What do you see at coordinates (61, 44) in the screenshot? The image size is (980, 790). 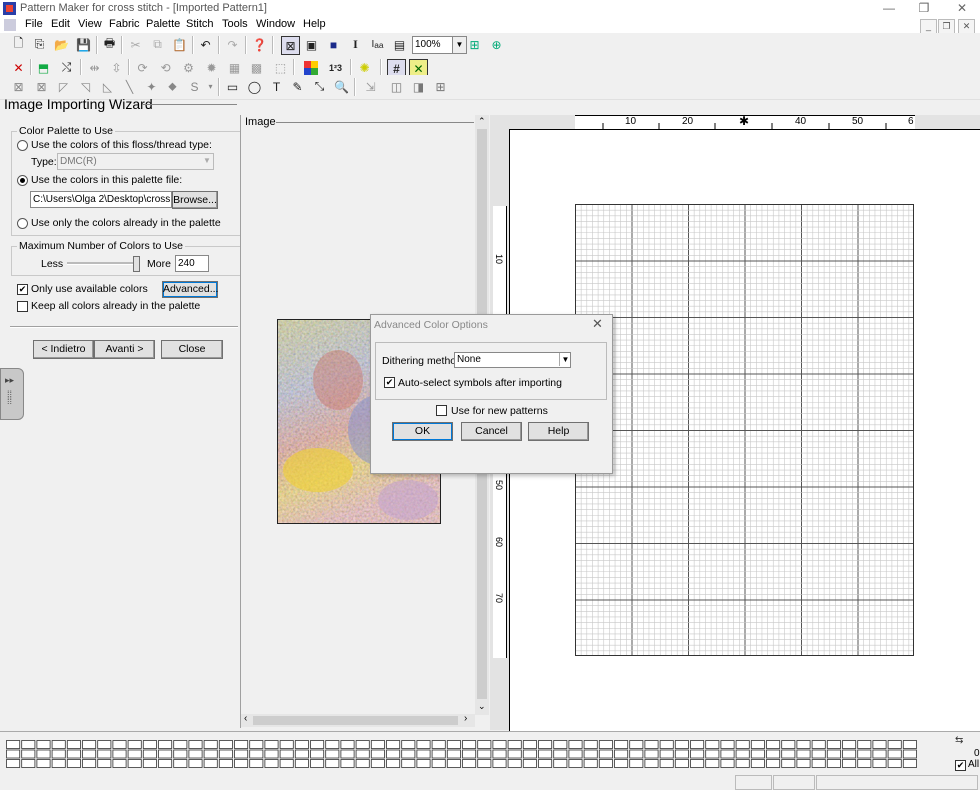 I see `open-folder-icon: 📂` at bounding box center [61, 44].